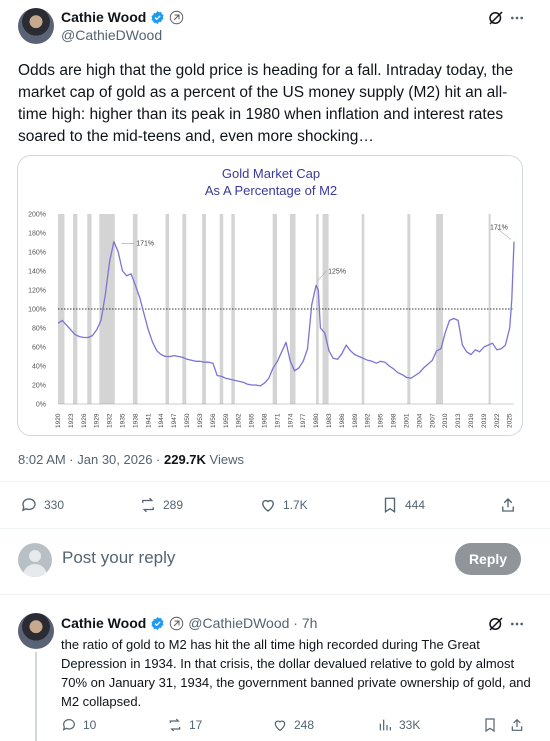  What do you see at coordinates (385, 725) in the screenshot?
I see `analytics-icon` at bounding box center [385, 725].